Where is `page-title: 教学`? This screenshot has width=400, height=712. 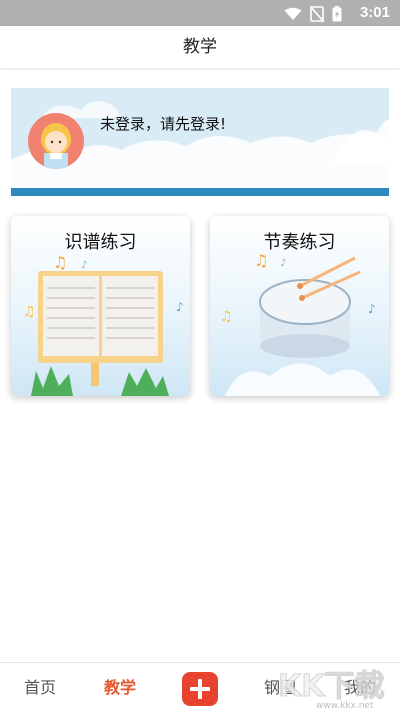 page-title: 教学 is located at coordinates (200, 47).